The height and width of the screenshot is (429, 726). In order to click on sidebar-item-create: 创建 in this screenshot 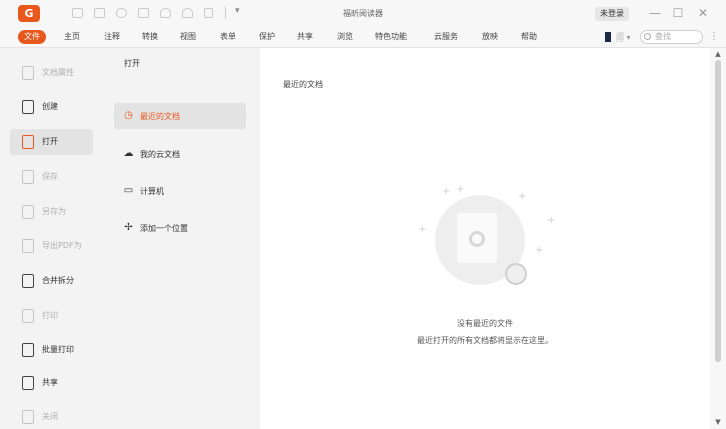, I will do `click(51, 107)`.